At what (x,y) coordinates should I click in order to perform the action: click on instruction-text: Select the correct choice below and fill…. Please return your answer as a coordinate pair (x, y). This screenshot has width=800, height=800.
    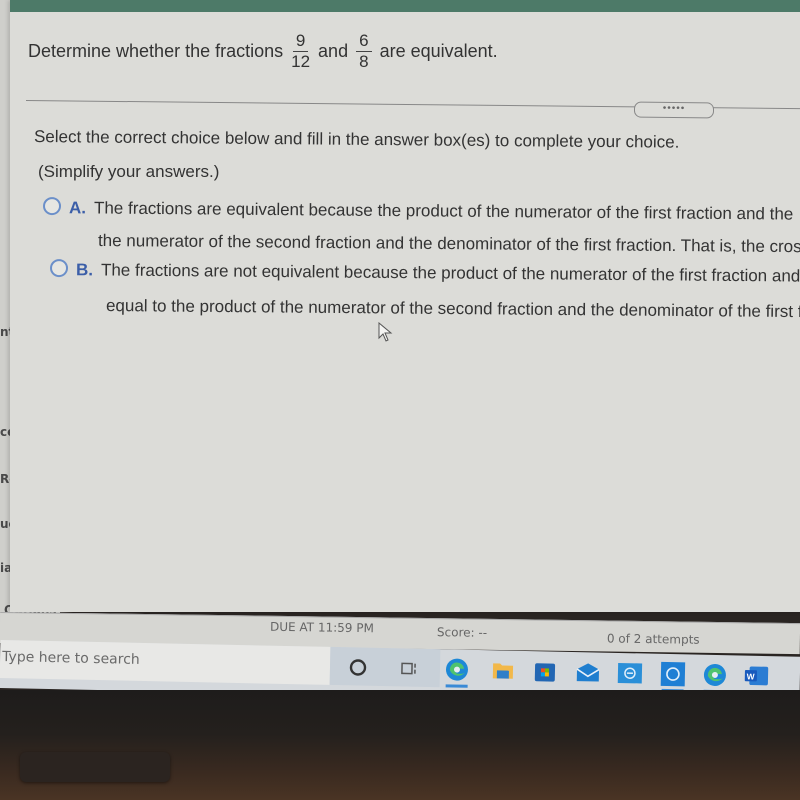
    Looking at the image, I should click on (356, 139).